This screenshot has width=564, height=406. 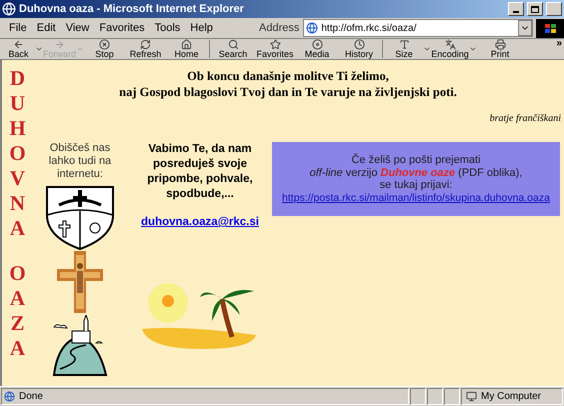 What do you see at coordinates (17, 311) in the screenshot?
I see `vertical-title: OAZA` at bounding box center [17, 311].